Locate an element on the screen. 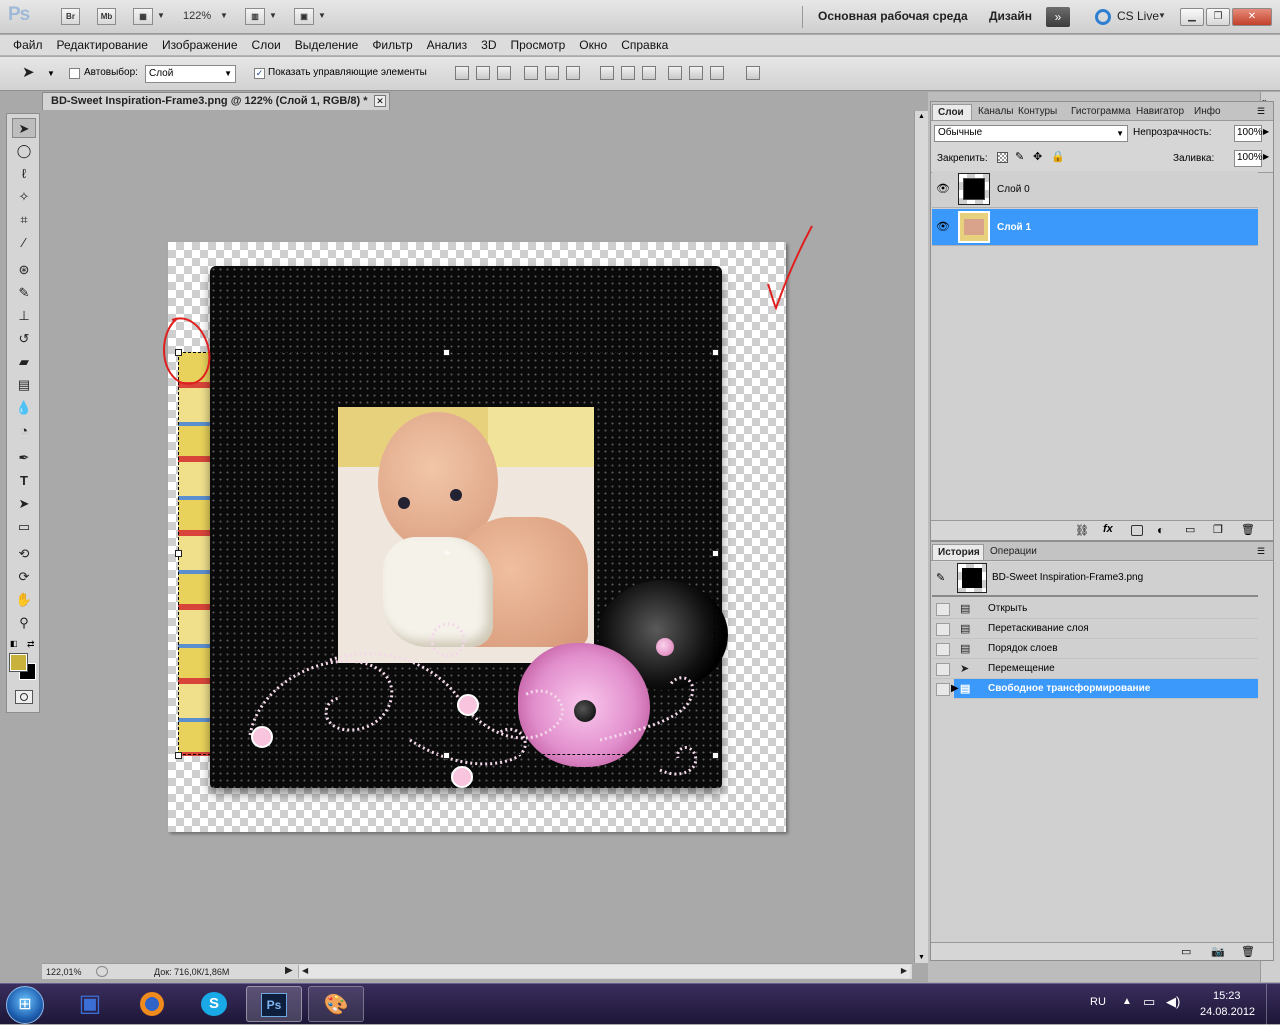  layer-mask-icon is located at coordinates (1137, 530).